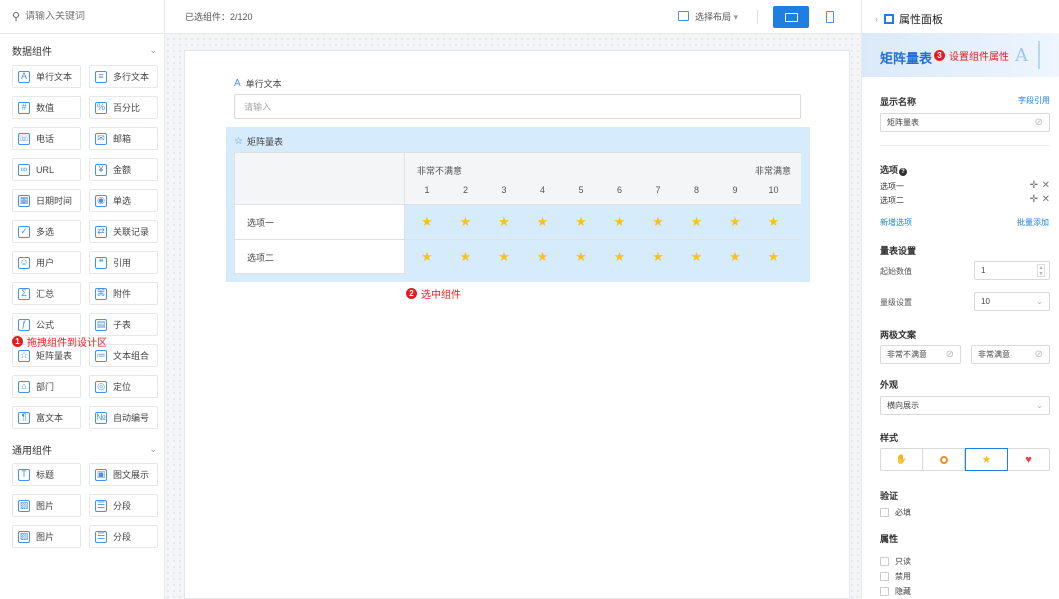  I want to click on component-item: ∞ URL, so click(46, 169).